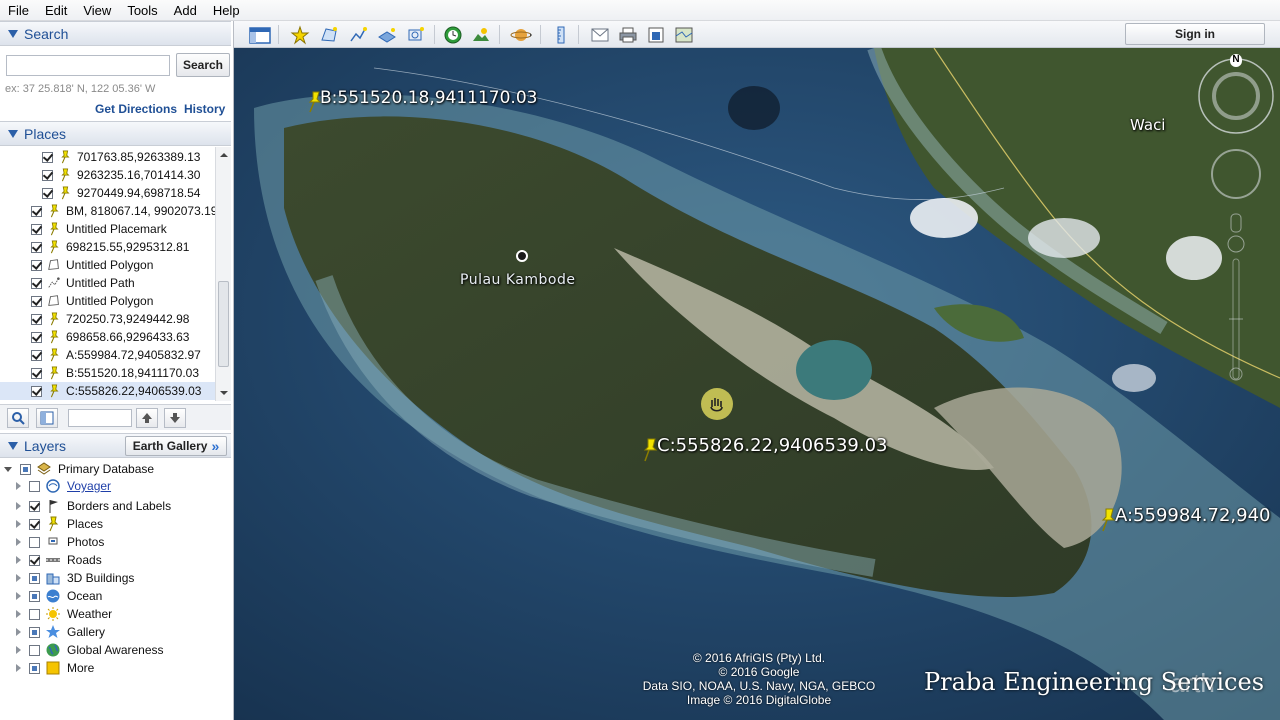 This screenshot has height=720, width=1280. I want to click on add-path-button, so click(358, 34).